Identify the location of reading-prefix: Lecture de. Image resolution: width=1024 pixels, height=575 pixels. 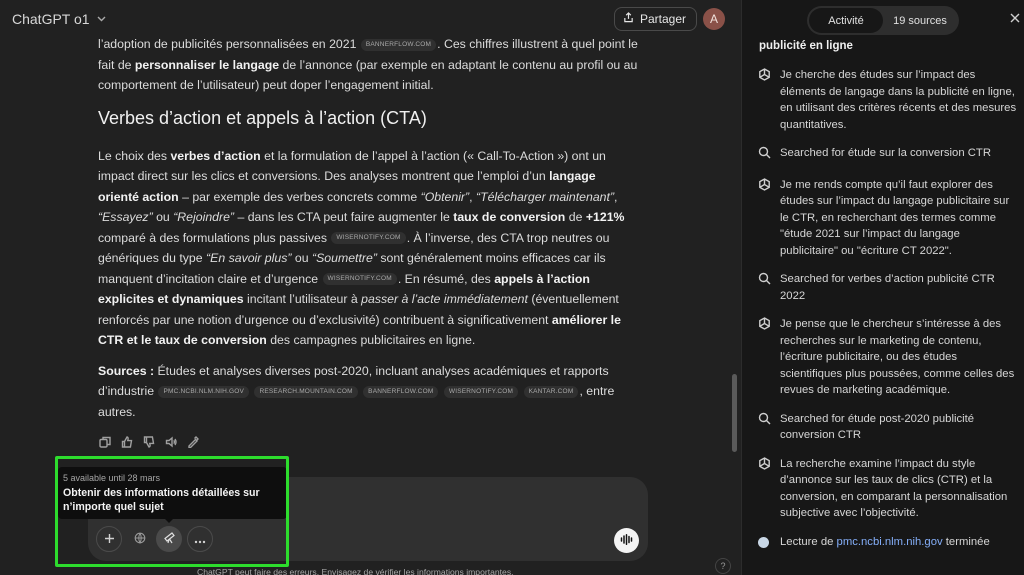
(807, 541).